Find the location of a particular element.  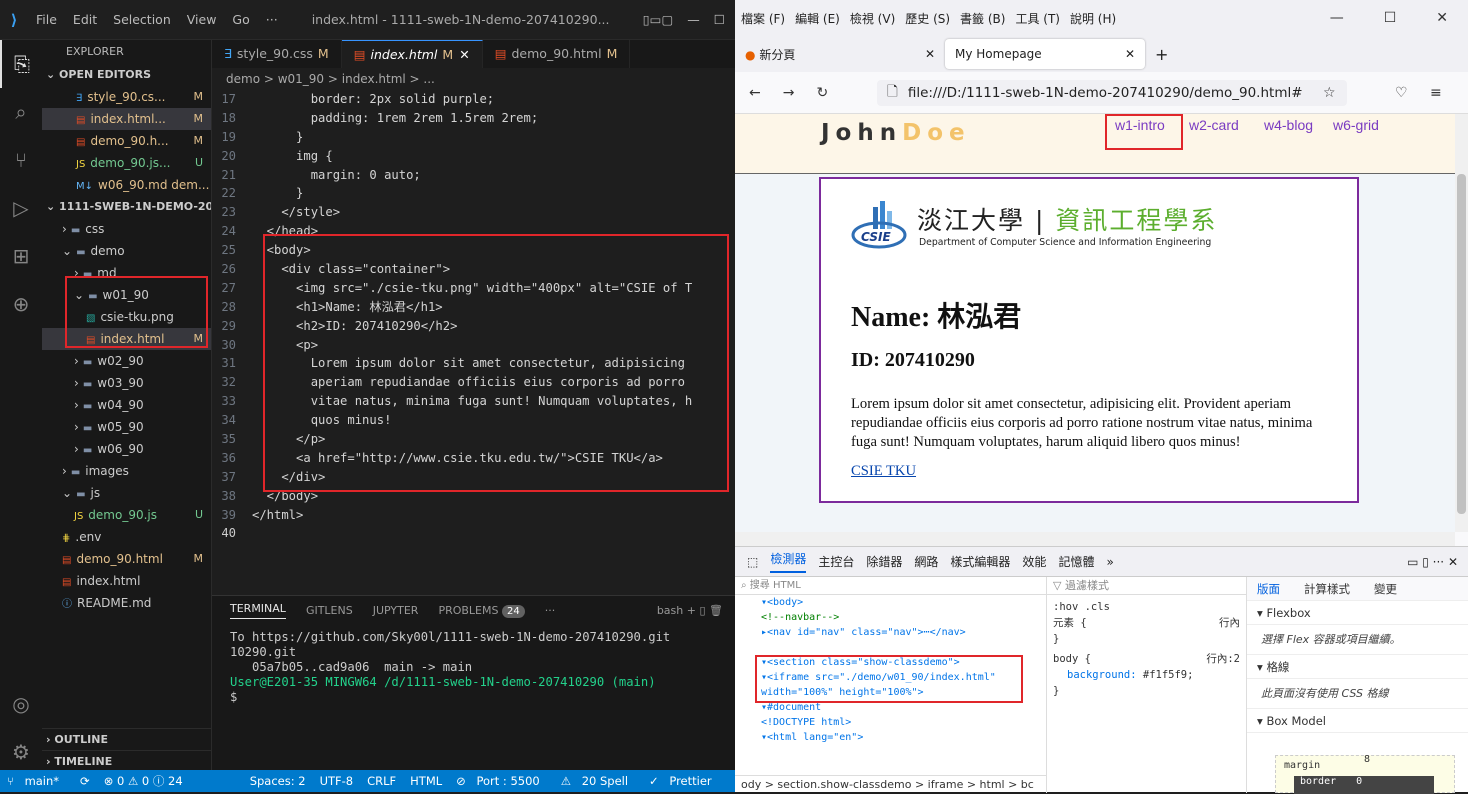

menu-item: ··· is located at coordinates (272, 19).